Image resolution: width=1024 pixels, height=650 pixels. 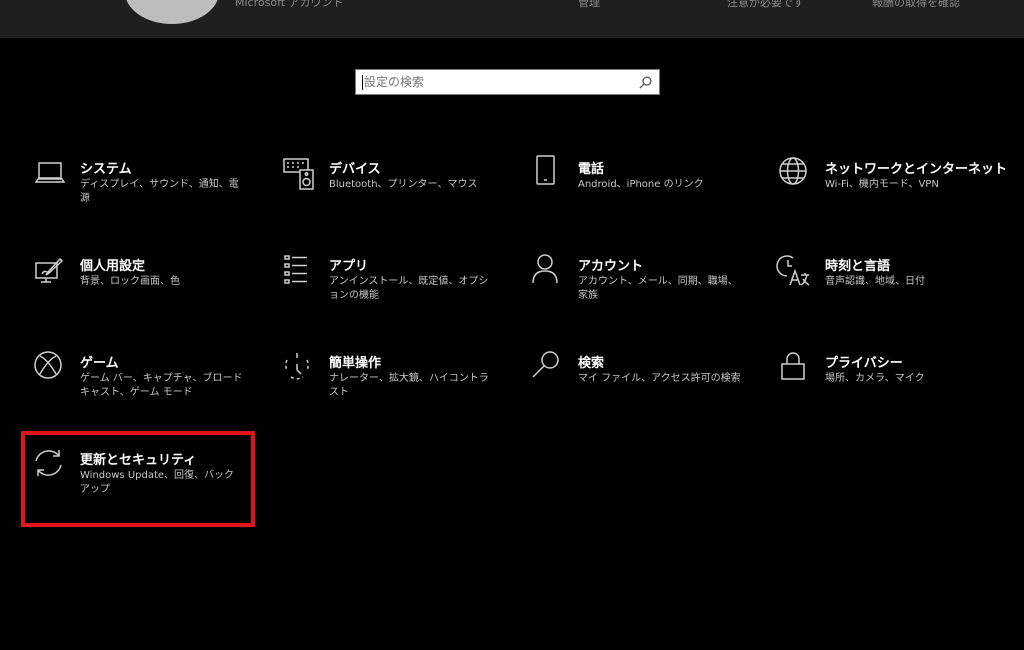 I want to click on category-description: ナレーター、拡大鏡、ハイコントラスト, so click(x=409, y=385).